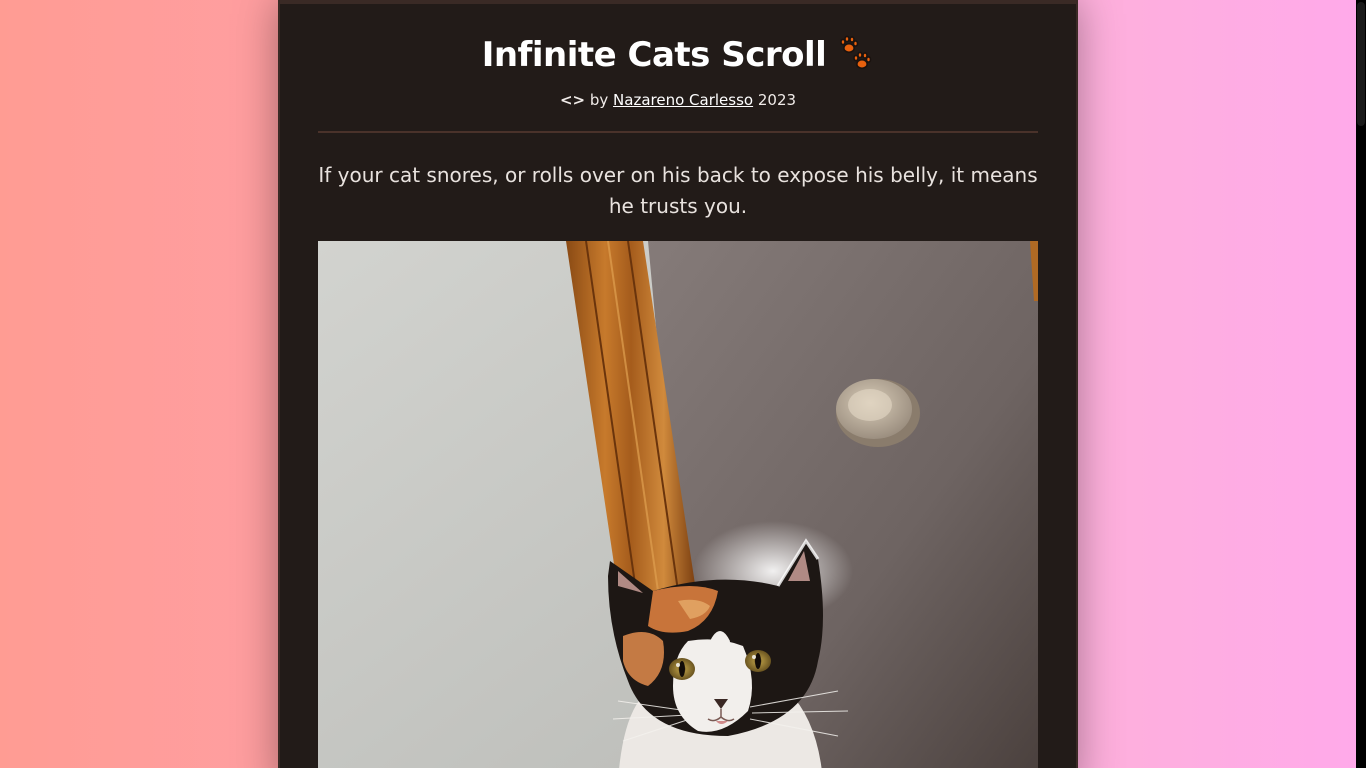 The width and height of the screenshot is (1366, 768). I want to click on paw-prints-icon, so click(855, 53).